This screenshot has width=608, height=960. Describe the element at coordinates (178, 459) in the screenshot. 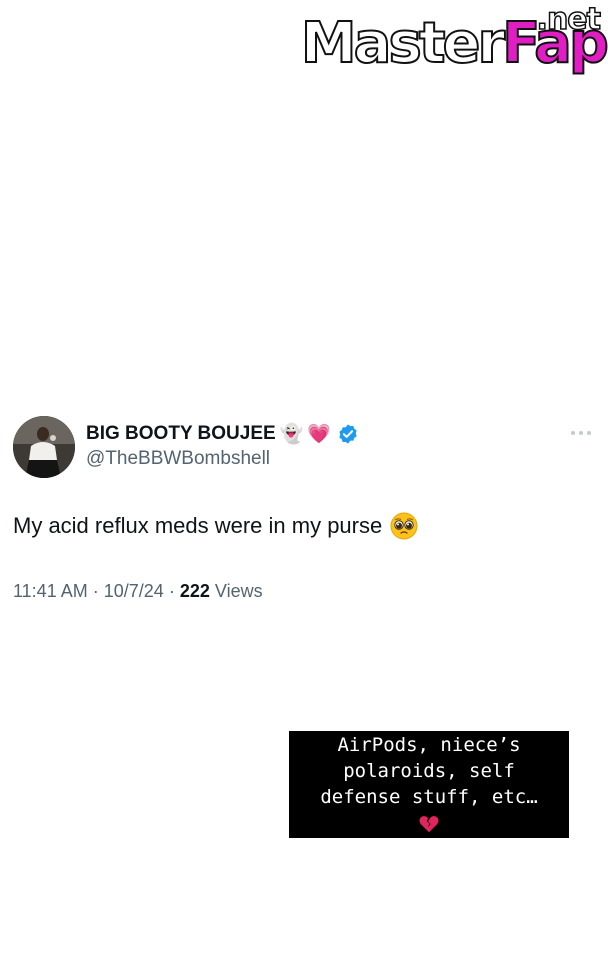

I see `author-handle: @TheBBWBombshell` at that location.